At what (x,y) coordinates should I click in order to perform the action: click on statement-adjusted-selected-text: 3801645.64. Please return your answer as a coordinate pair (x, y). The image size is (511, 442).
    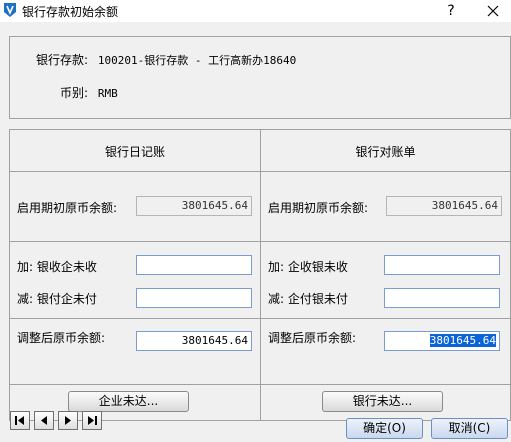
    Looking at the image, I should click on (462, 340).